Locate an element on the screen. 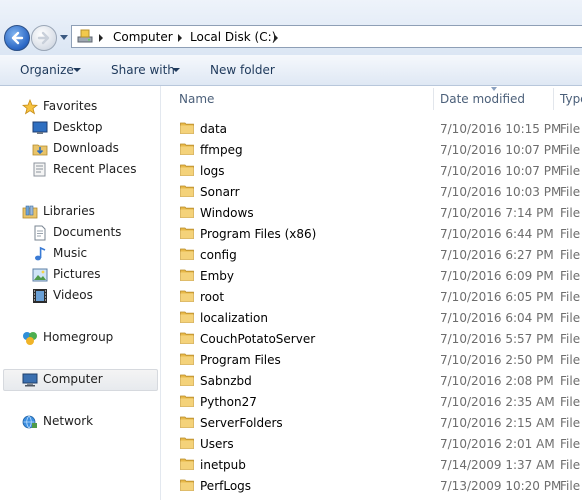  file-row: Sonarr 7/10/2016 10:03 PM File folder is located at coordinates (371, 190).